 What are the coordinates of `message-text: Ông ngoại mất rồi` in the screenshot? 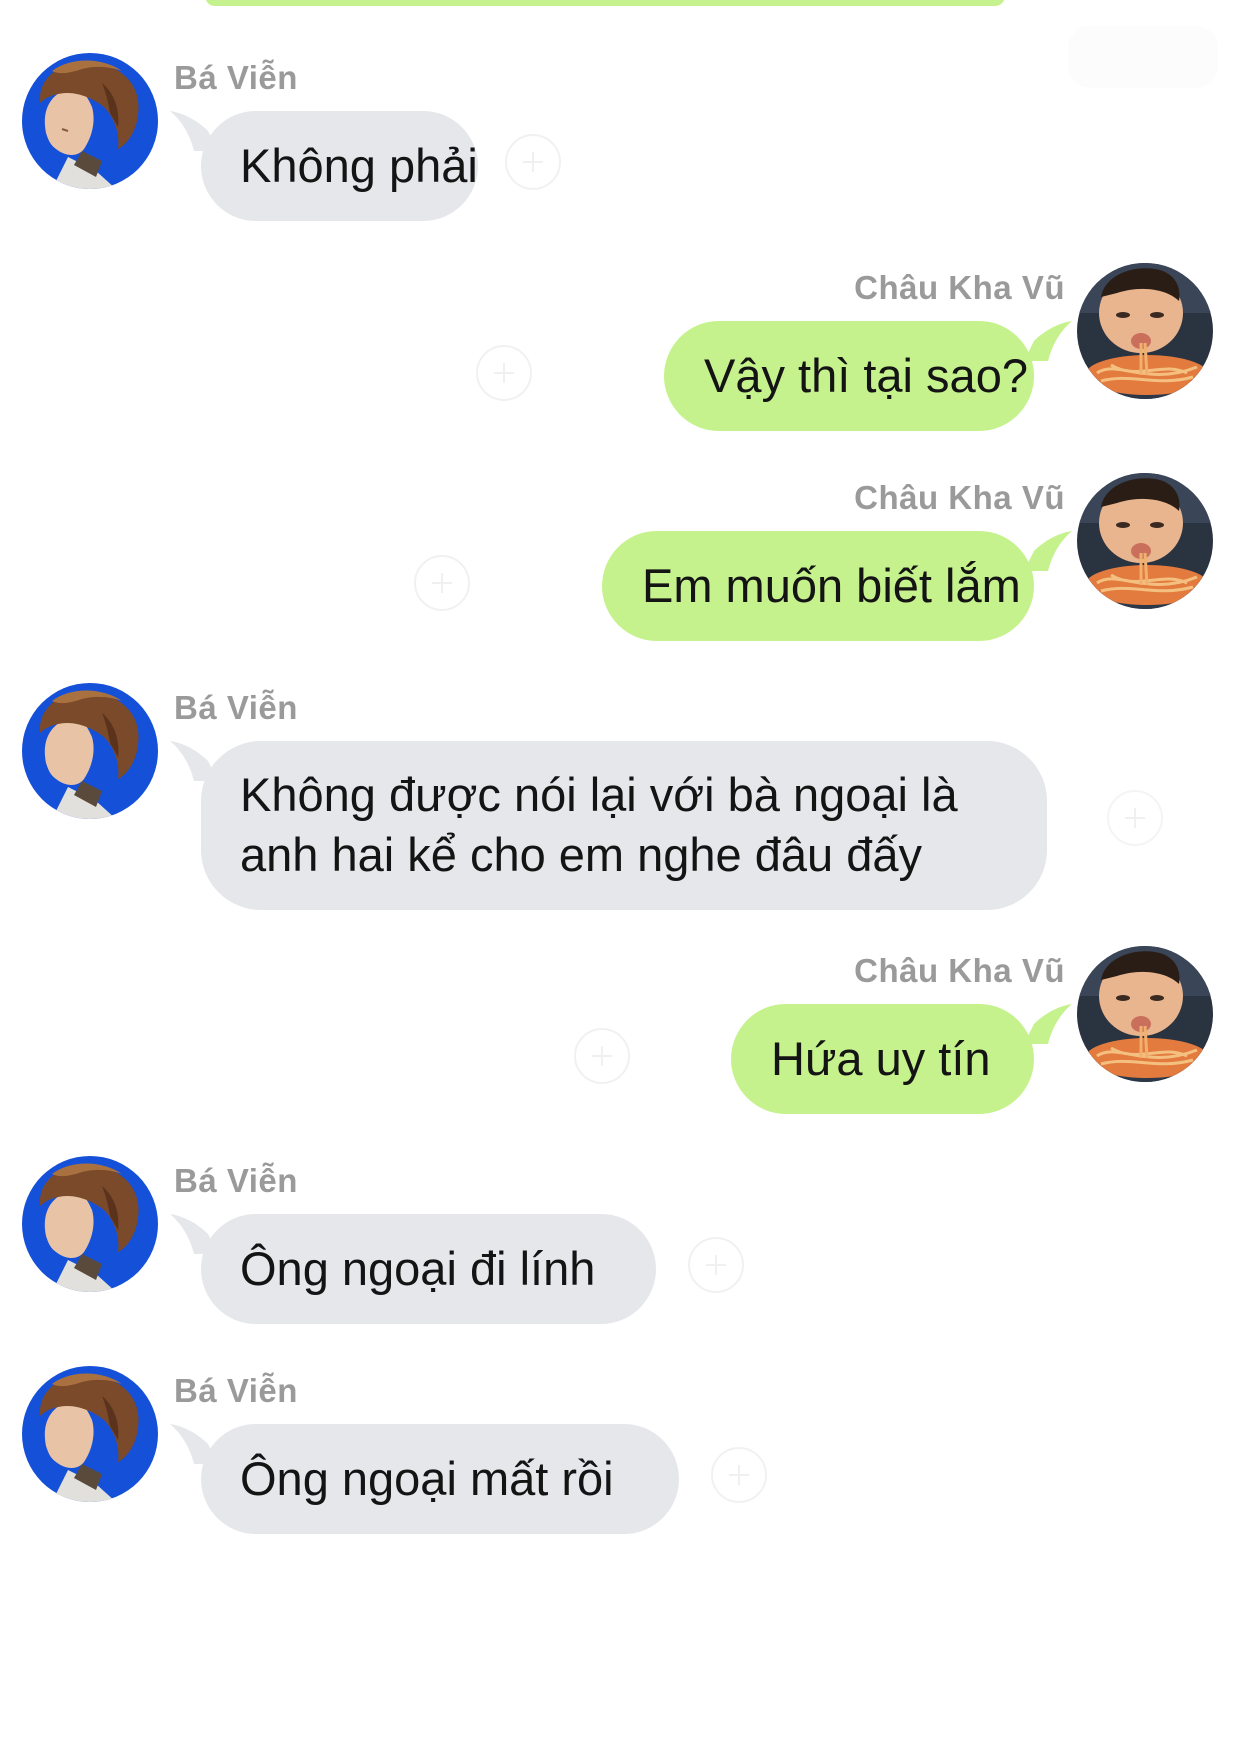 It's located at (427, 1478).